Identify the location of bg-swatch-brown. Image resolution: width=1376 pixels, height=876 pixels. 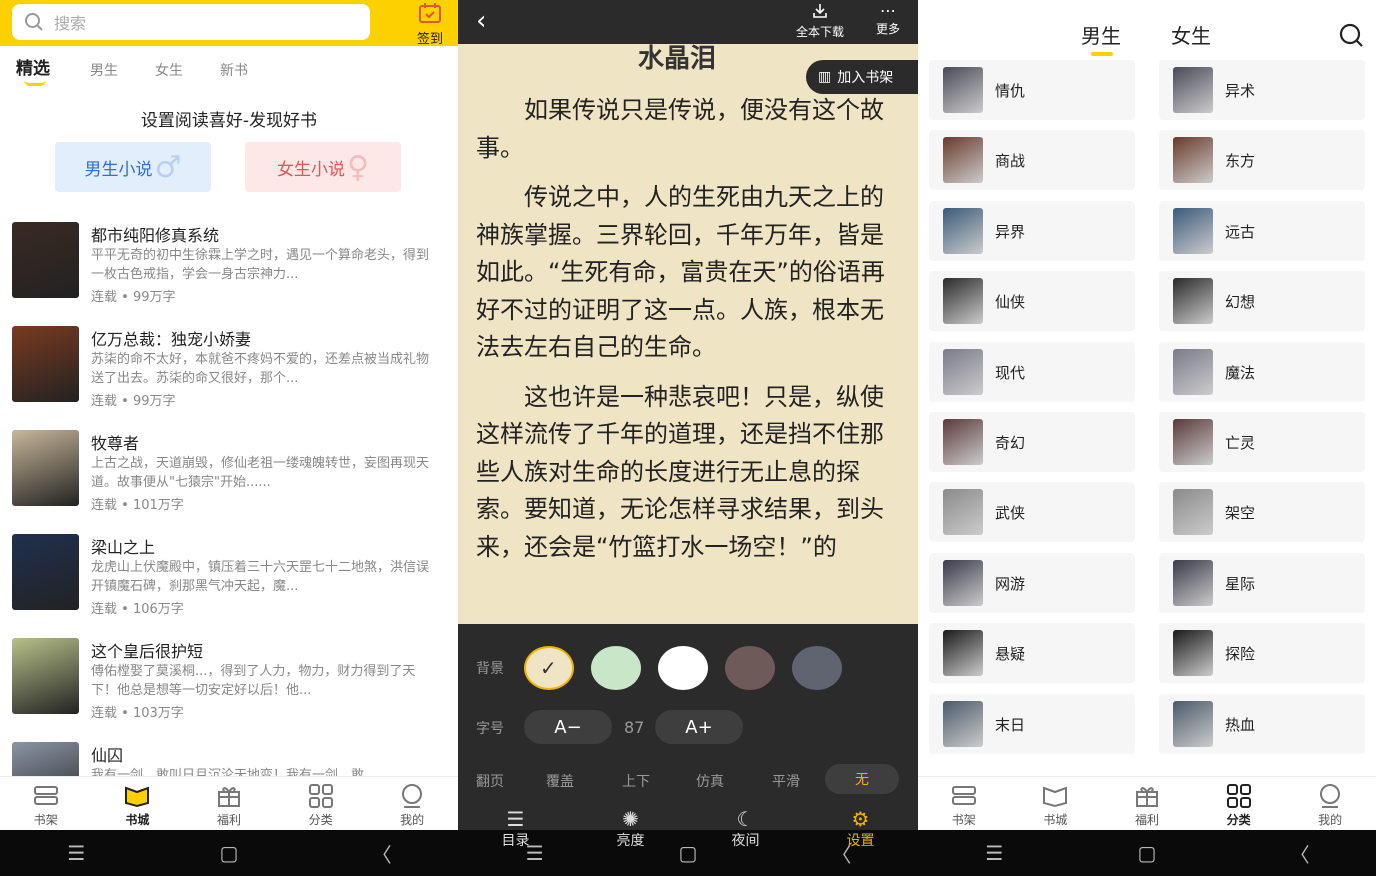
(750, 668).